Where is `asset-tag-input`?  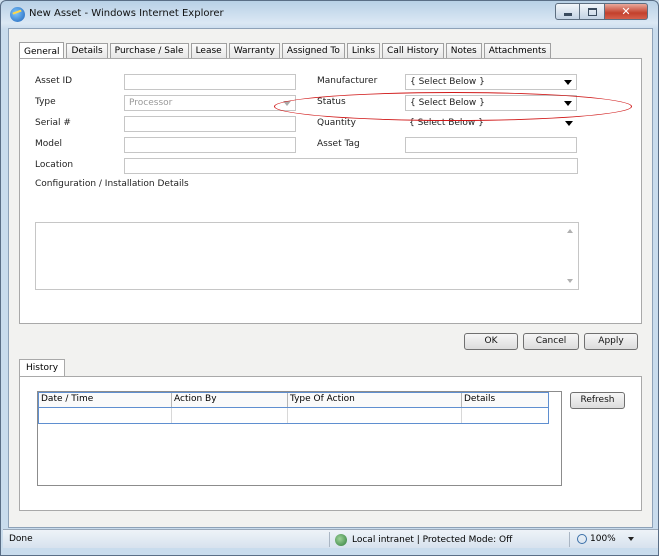
asset-tag-input is located at coordinates (491, 145).